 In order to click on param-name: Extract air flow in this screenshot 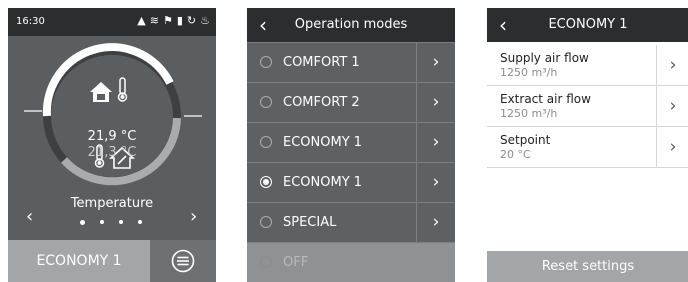, I will do `click(545, 99)`.